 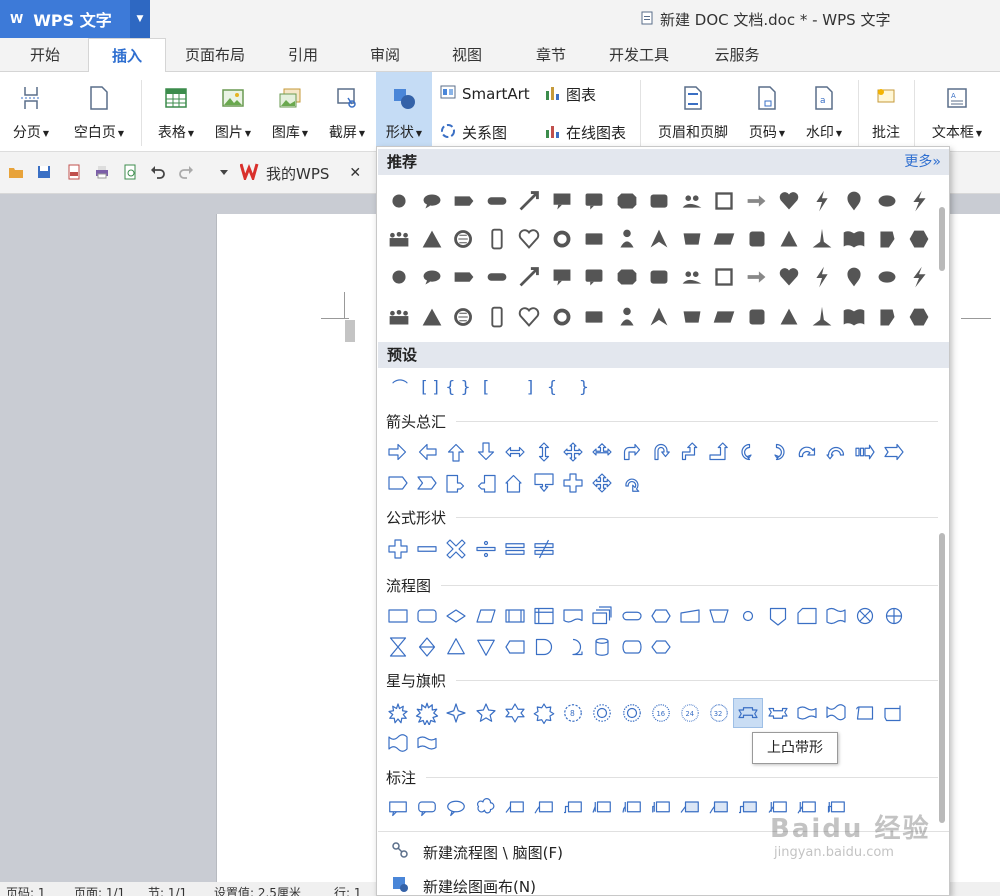 I want to click on smartart-button: SmartArt, so click(x=485, y=94).